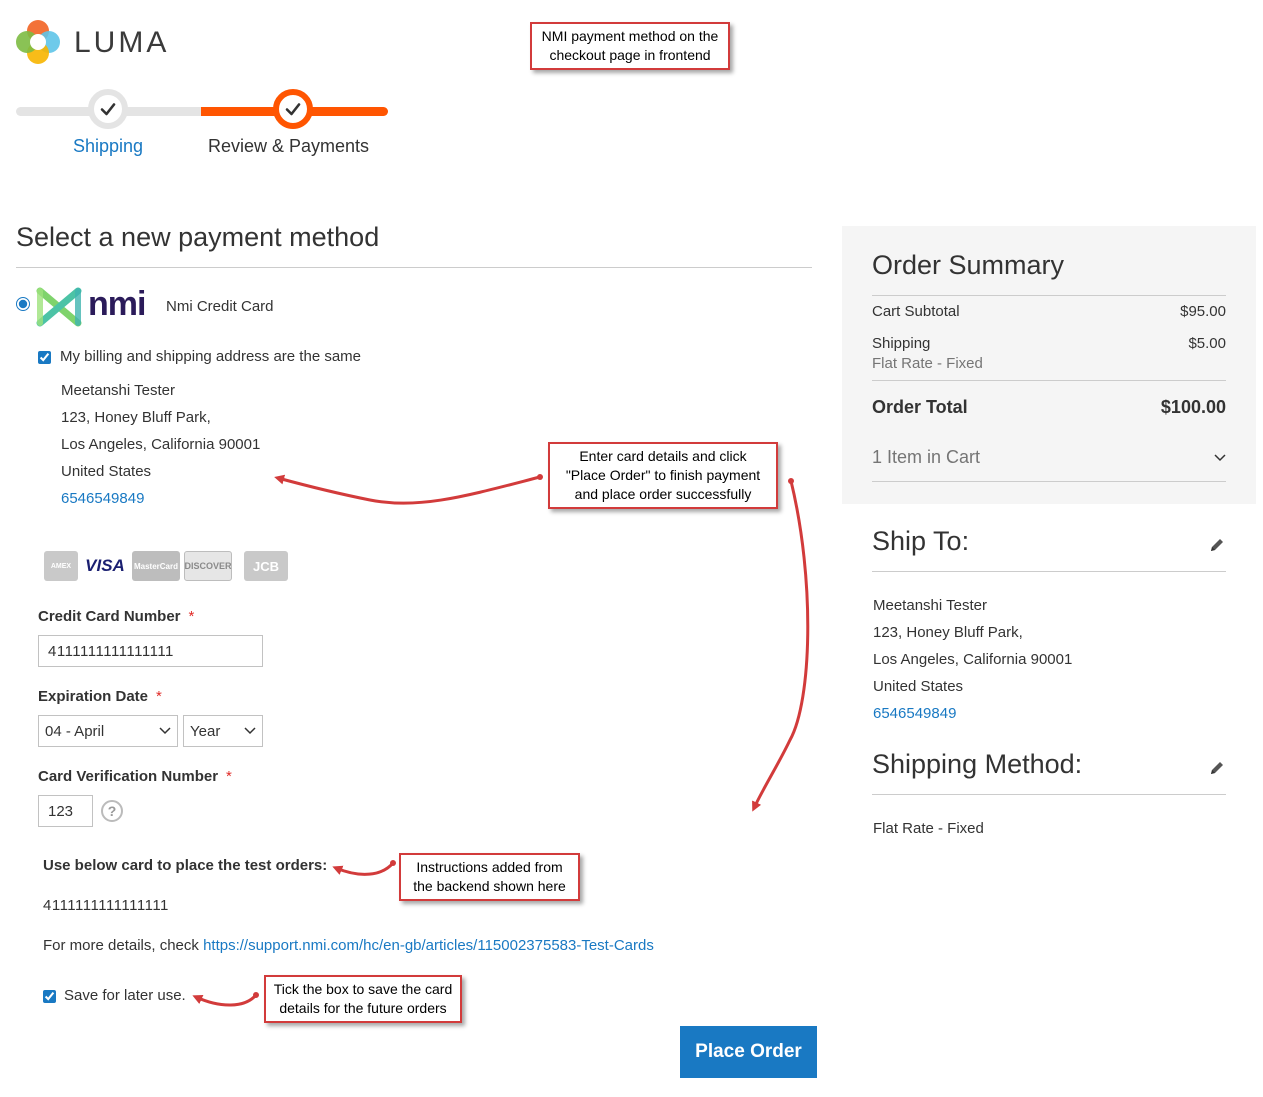  Describe the element at coordinates (38, 42) in the screenshot. I see `luma-logo-icon` at that location.